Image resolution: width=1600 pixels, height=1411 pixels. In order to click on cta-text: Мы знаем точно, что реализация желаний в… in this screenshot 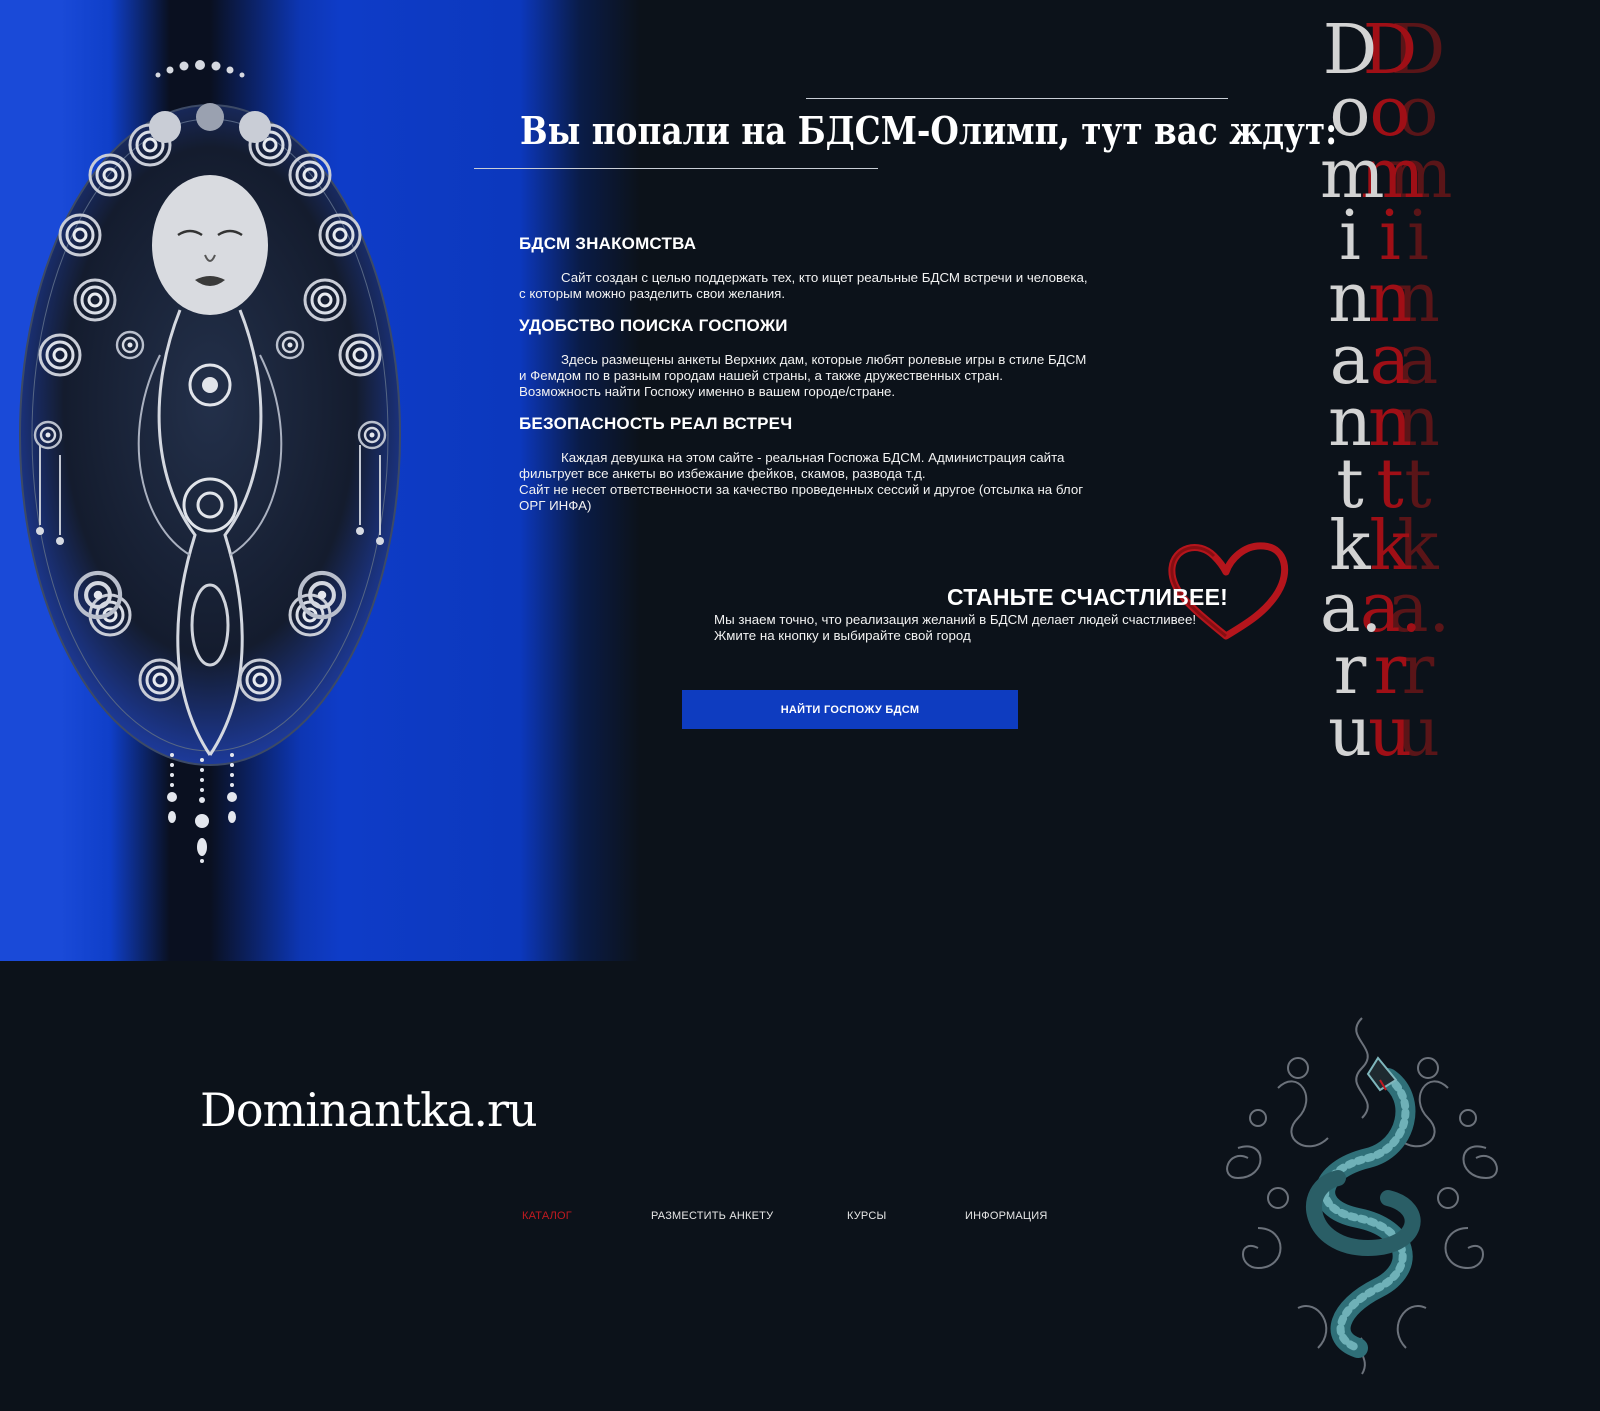, I will do `click(955, 627)`.